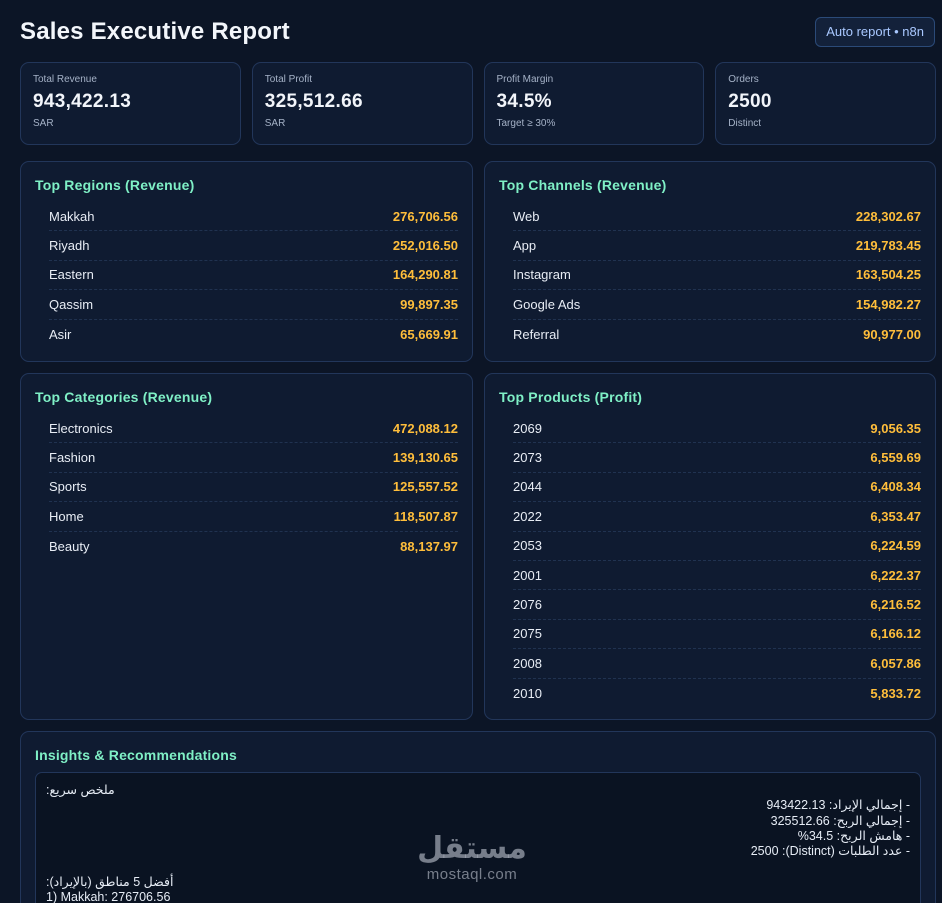 The width and height of the screenshot is (942, 903). Describe the element at coordinates (136, 755) in the screenshot. I see `panel-title: Insights & Recommendations` at that location.